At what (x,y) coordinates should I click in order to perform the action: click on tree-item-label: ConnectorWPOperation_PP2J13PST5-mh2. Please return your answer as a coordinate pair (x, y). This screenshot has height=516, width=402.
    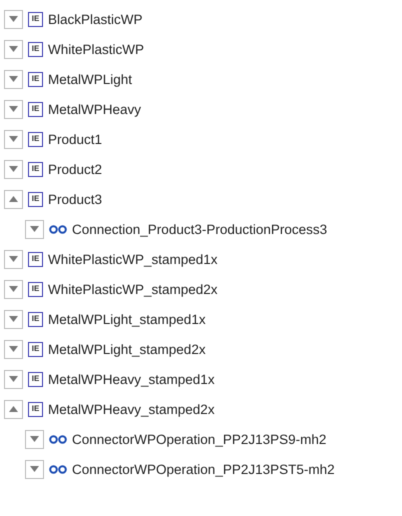
    Looking at the image, I should click on (203, 469).